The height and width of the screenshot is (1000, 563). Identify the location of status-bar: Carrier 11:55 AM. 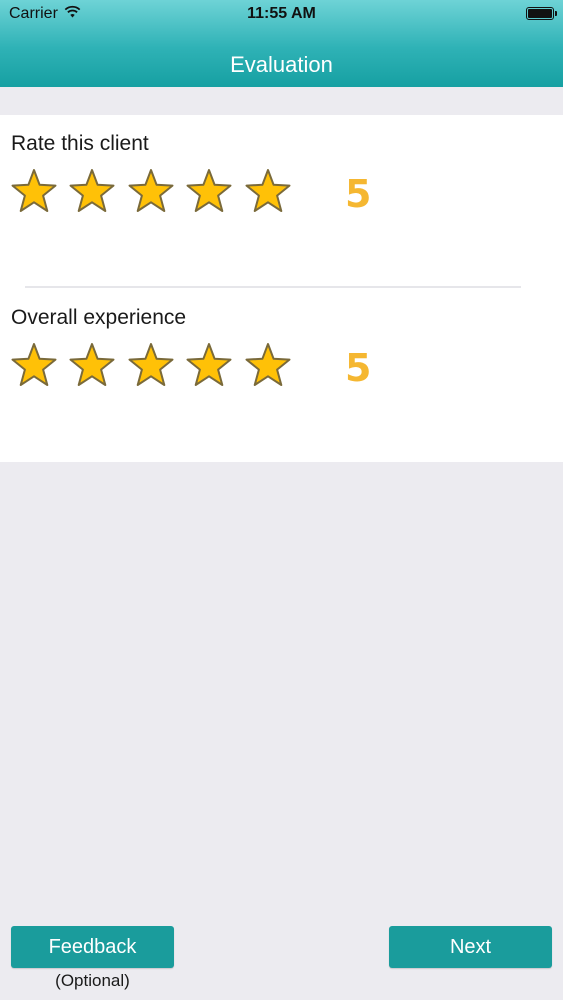
(281, 15).